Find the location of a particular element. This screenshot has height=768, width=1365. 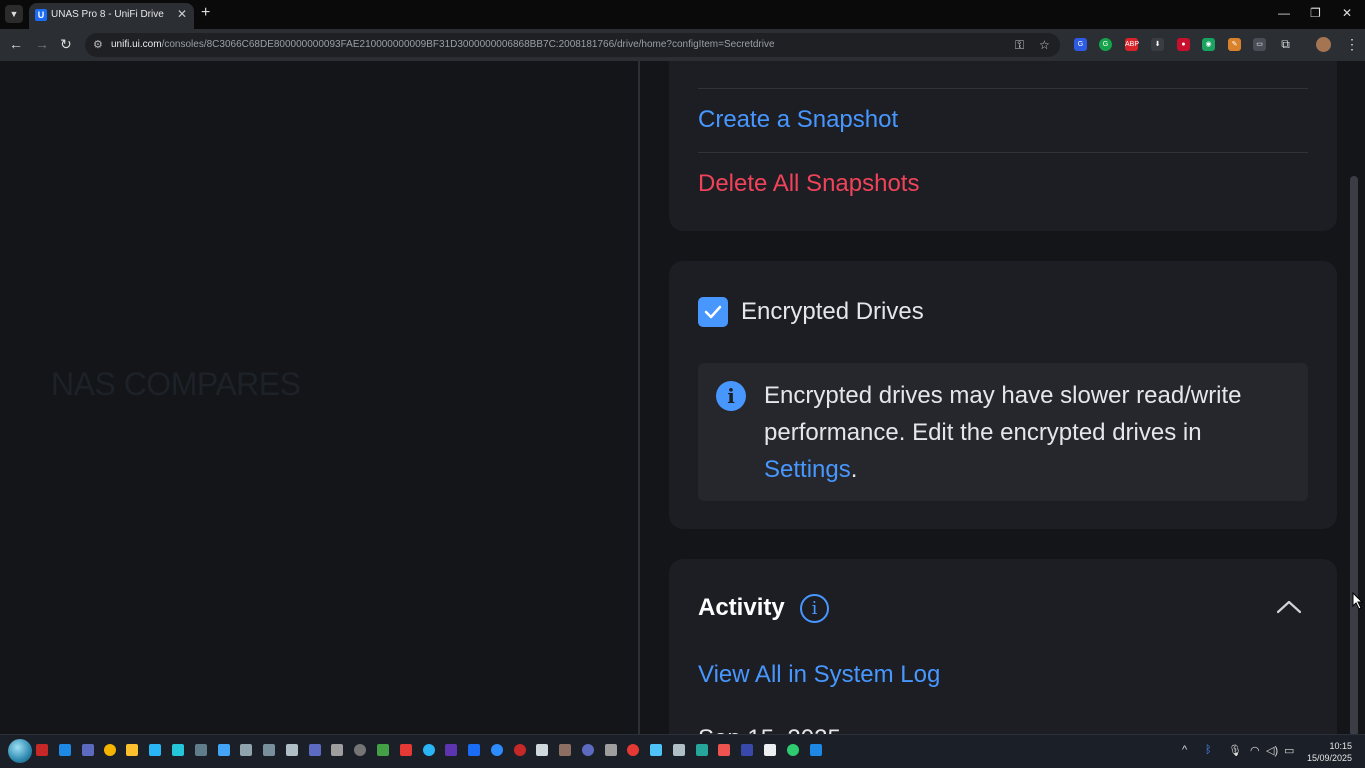

extension-download-icon: ⬇ is located at coordinates (1157, 44).